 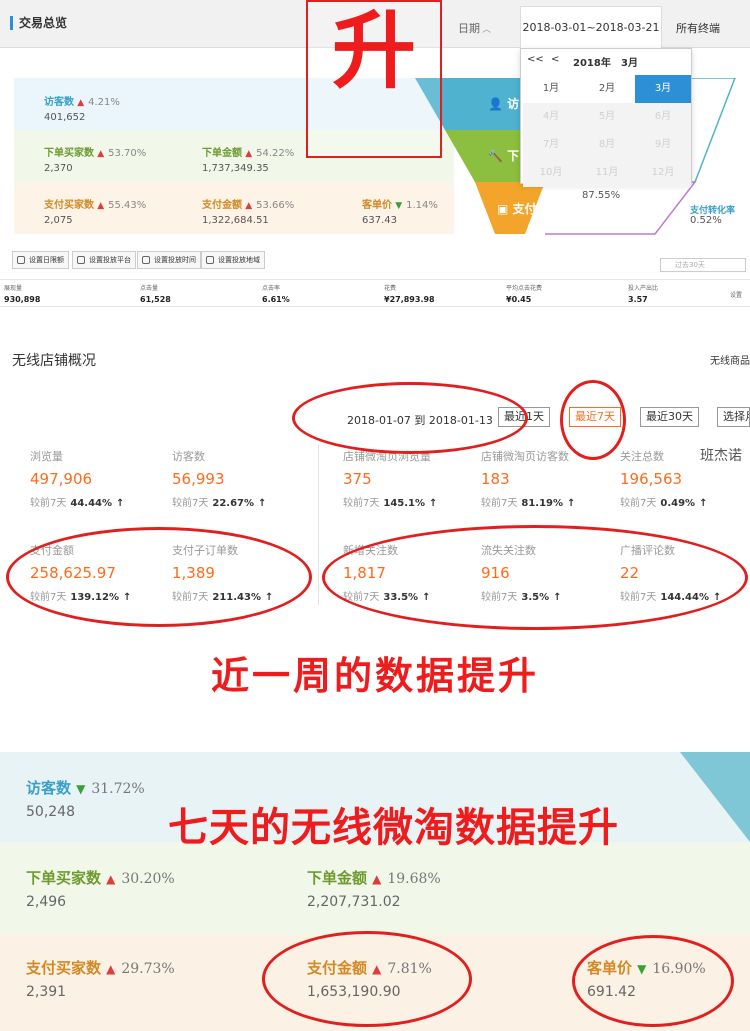 What do you see at coordinates (715, 797) in the screenshot?
I see `funnel-edge-decoration` at bounding box center [715, 797].